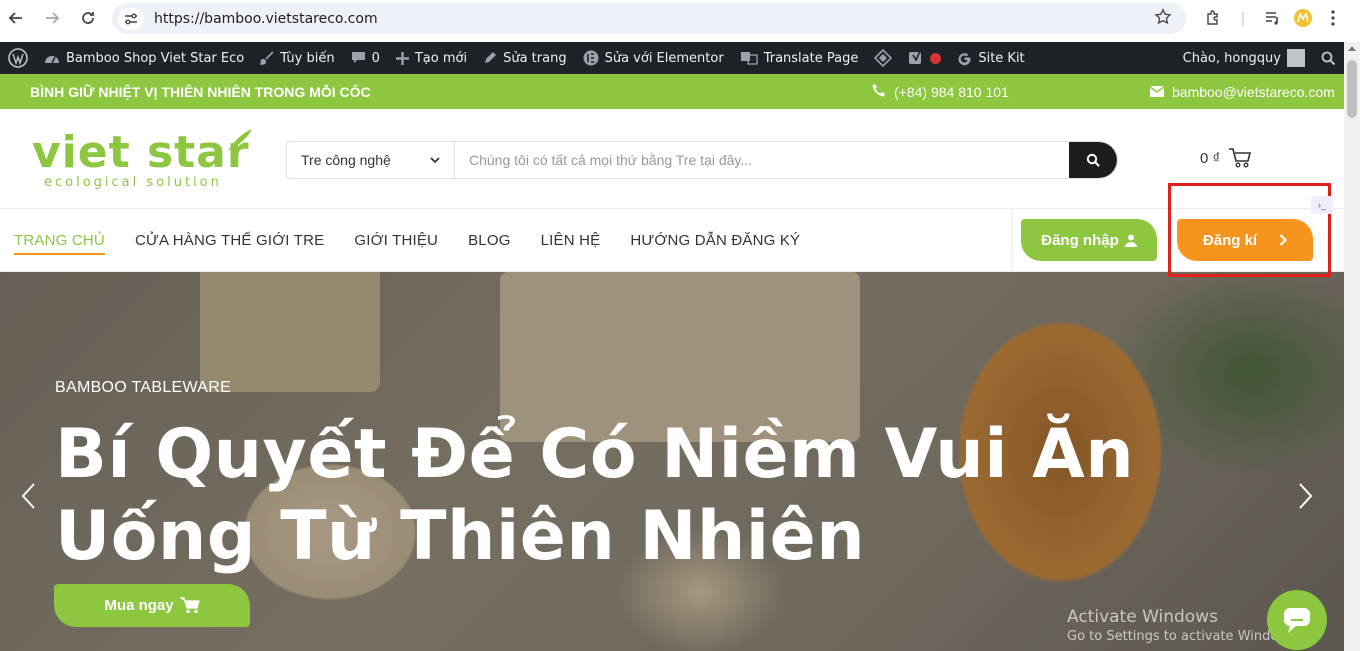  What do you see at coordinates (240, 140) in the screenshot?
I see `logo-leaf-icon` at bounding box center [240, 140].